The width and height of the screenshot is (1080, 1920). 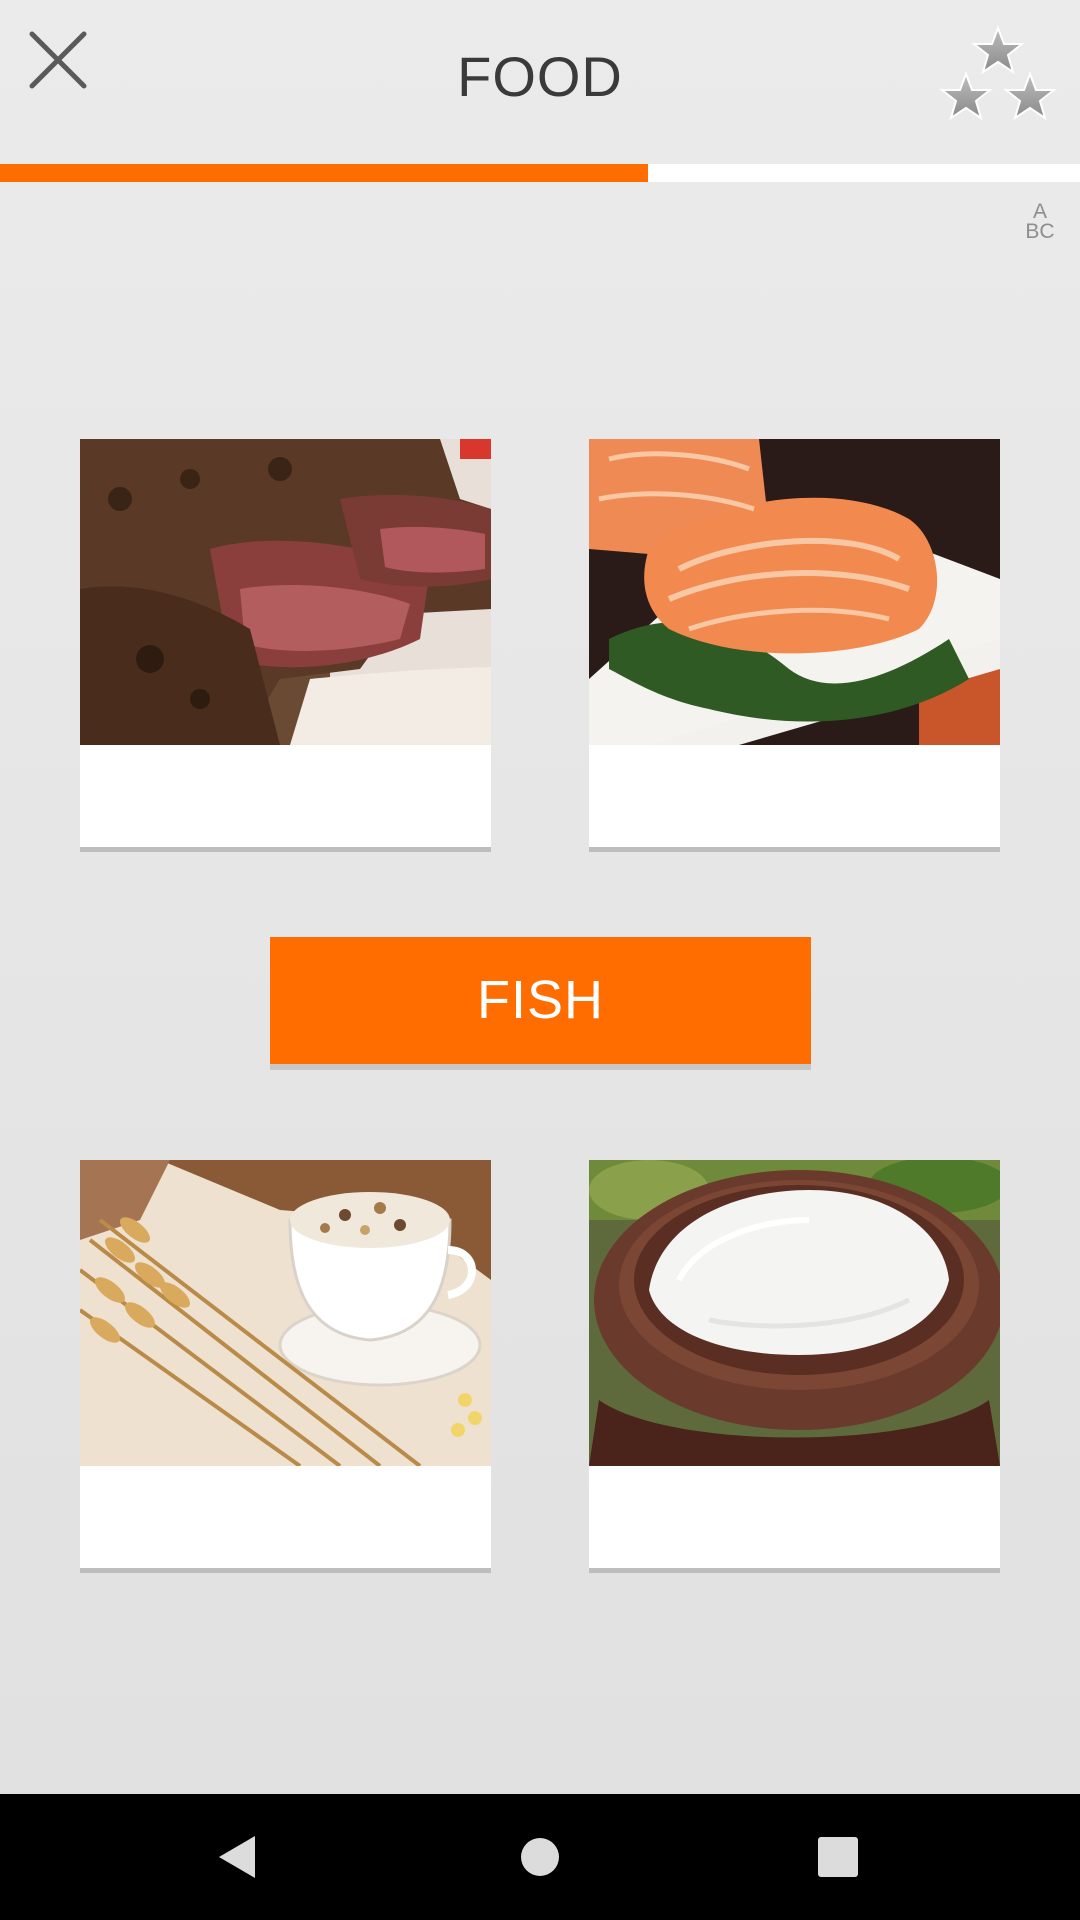 What do you see at coordinates (794, 592) in the screenshot?
I see `salmon-fillet-image` at bounding box center [794, 592].